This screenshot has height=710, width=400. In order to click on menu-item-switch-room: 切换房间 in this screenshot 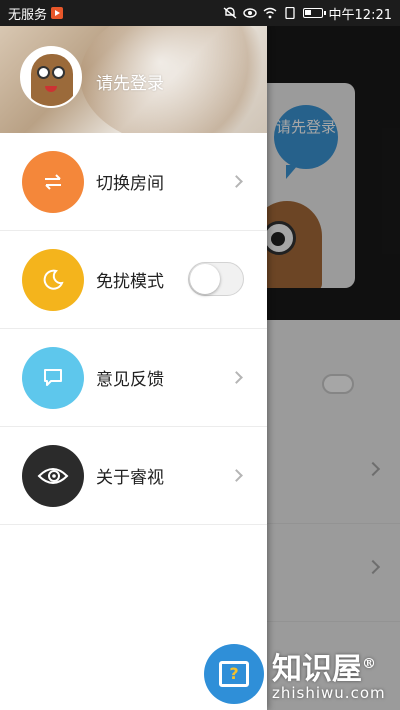, I will do `click(133, 182)`.